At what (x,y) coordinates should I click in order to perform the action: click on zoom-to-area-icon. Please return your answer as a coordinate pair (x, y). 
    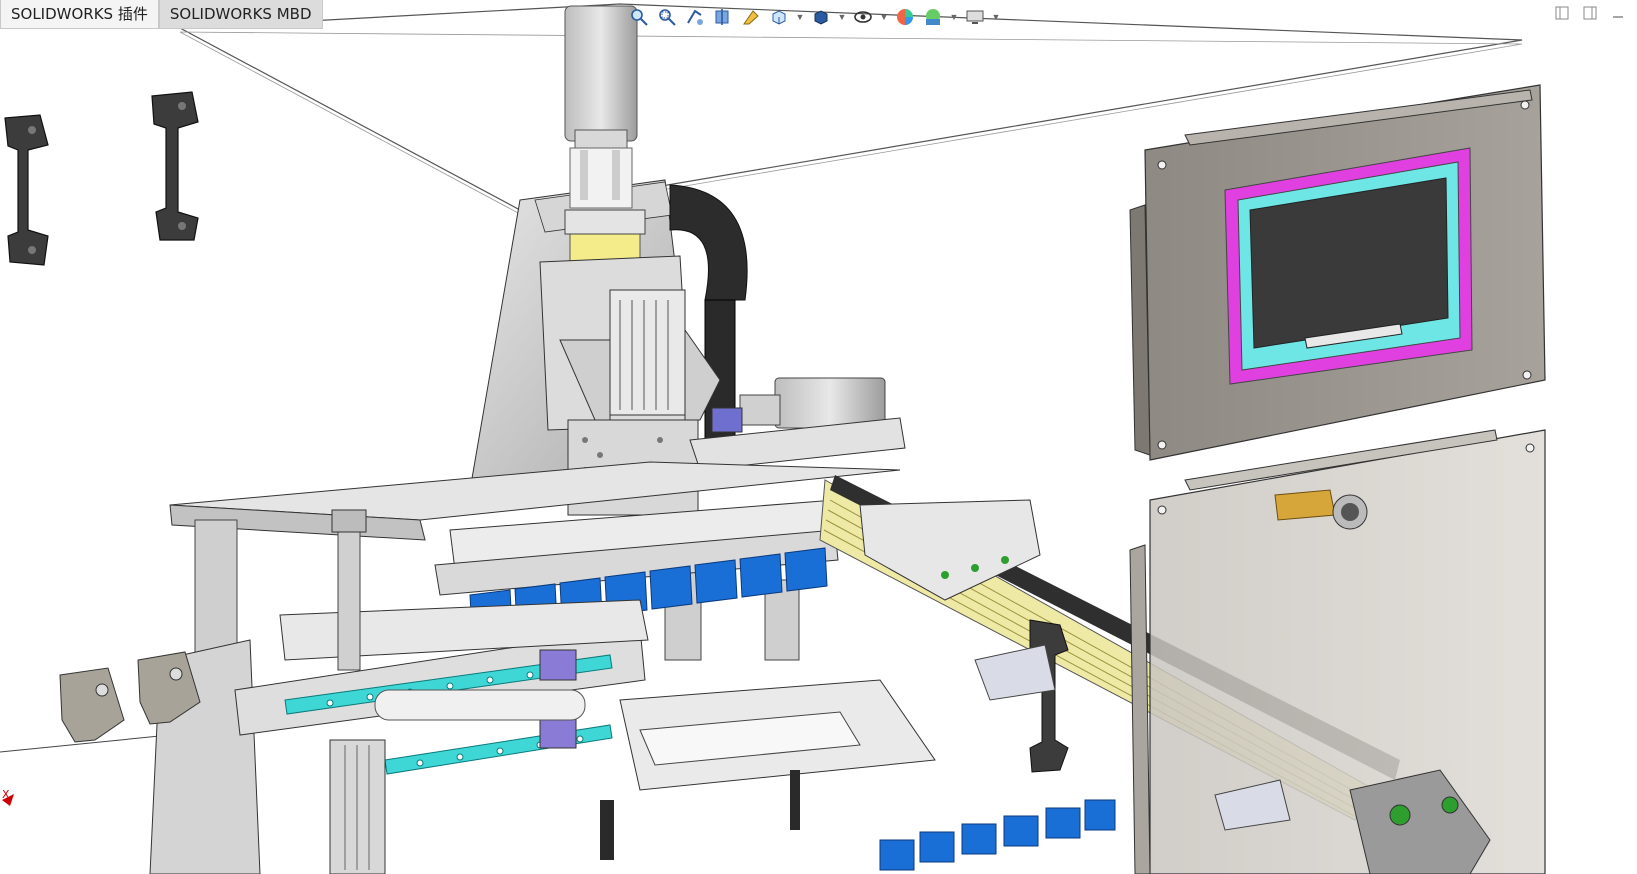
    Looking at the image, I should click on (667, 17).